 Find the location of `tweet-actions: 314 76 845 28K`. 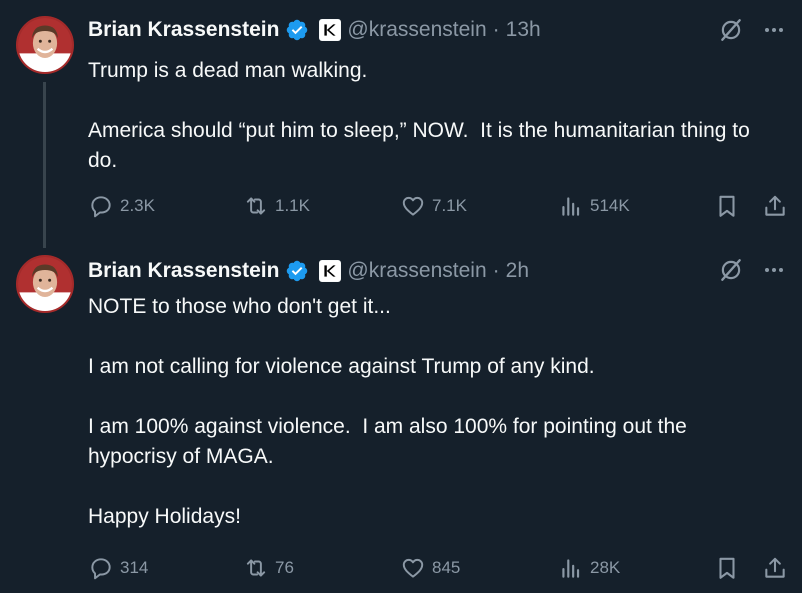

tweet-actions: 314 76 845 28K is located at coordinates (437, 568).